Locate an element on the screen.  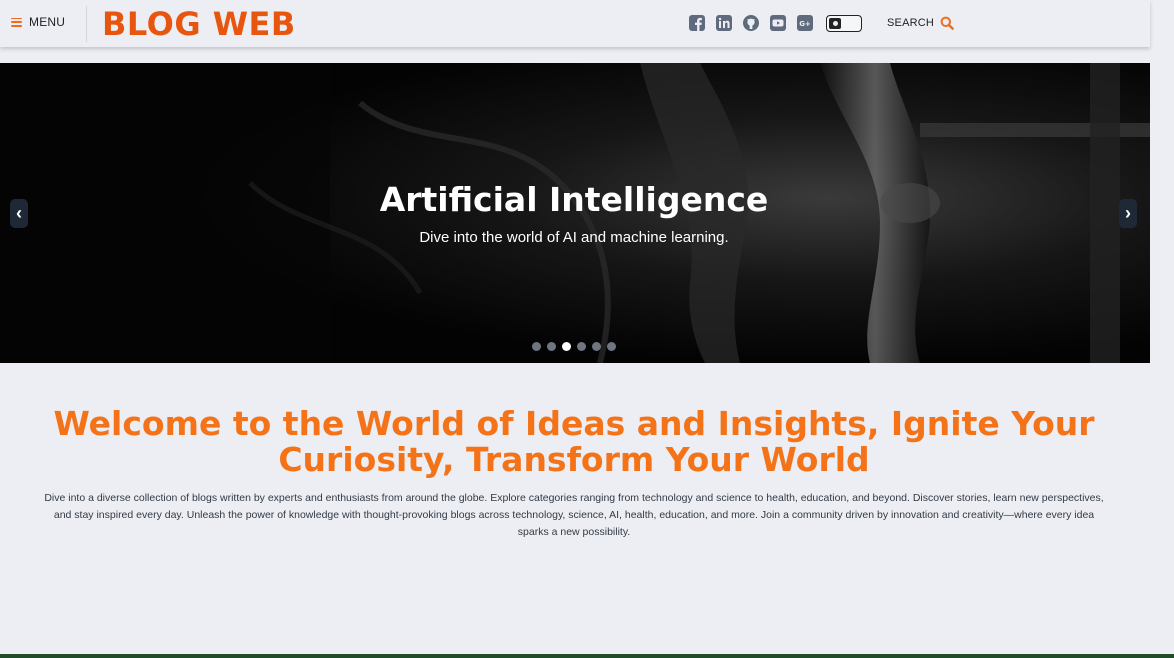
github-icon is located at coordinates (751, 23).